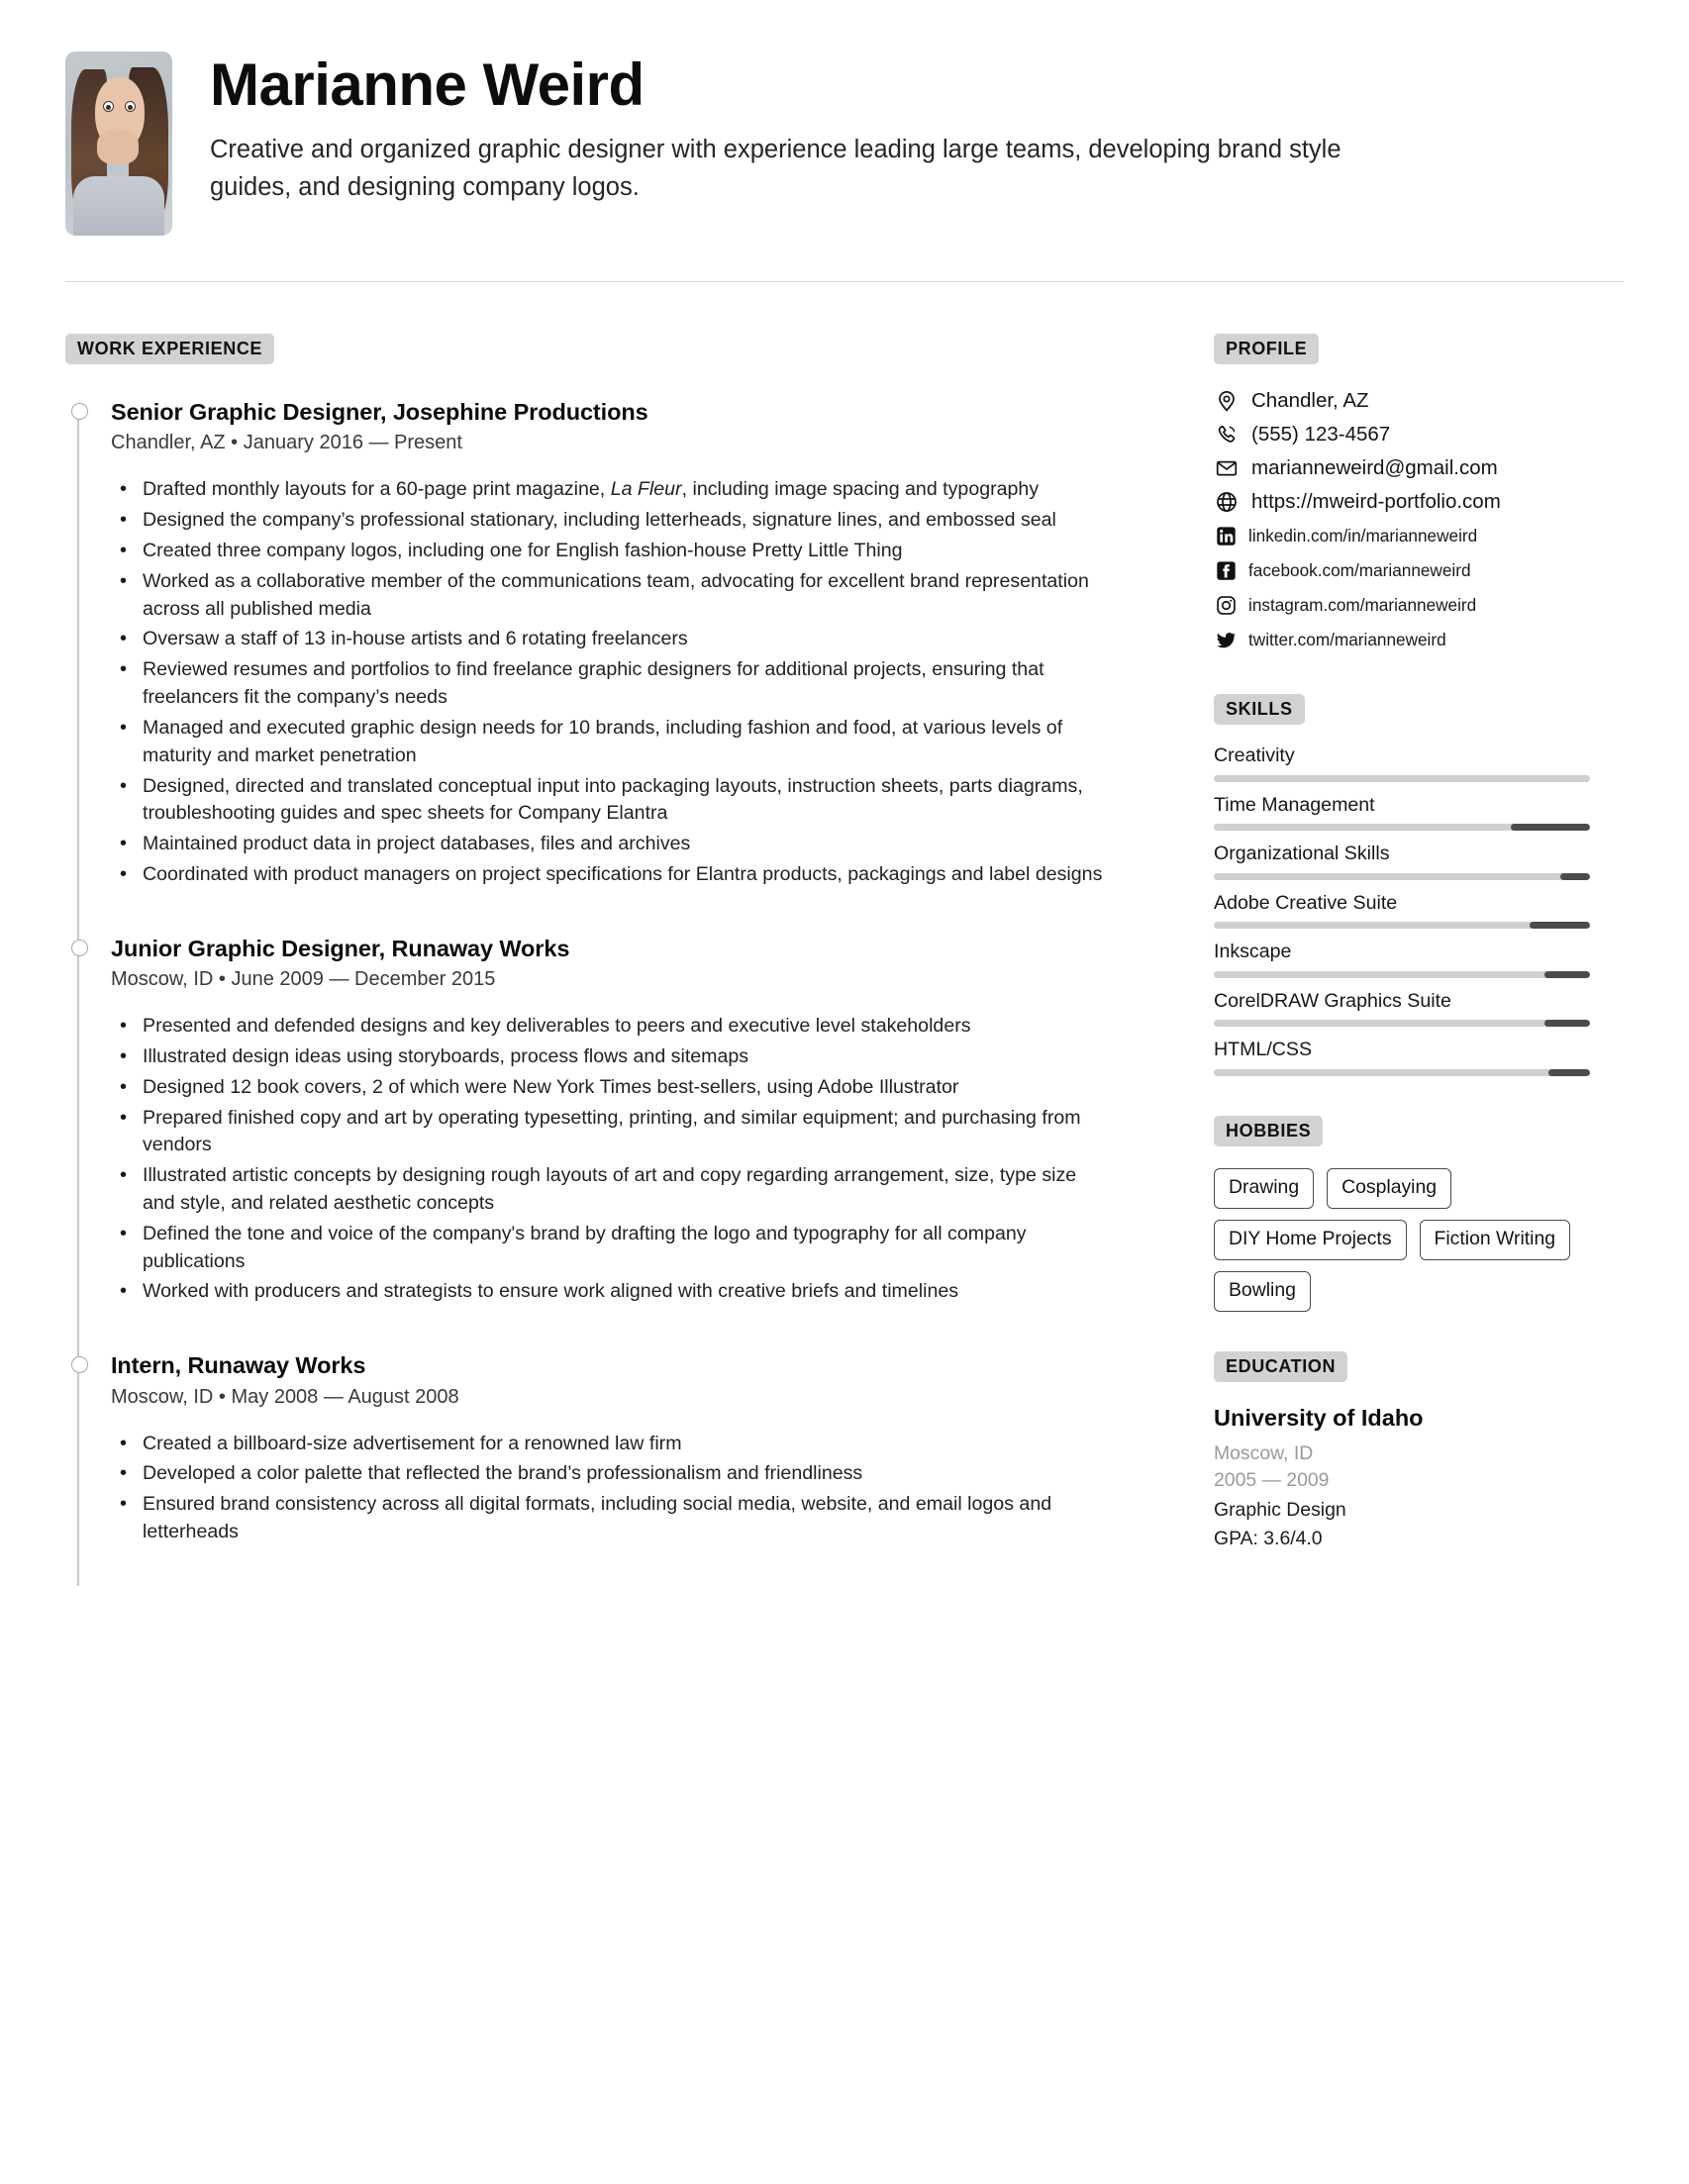  What do you see at coordinates (1280, 1509) in the screenshot?
I see `education-major: Graphic Design` at bounding box center [1280, 1509].